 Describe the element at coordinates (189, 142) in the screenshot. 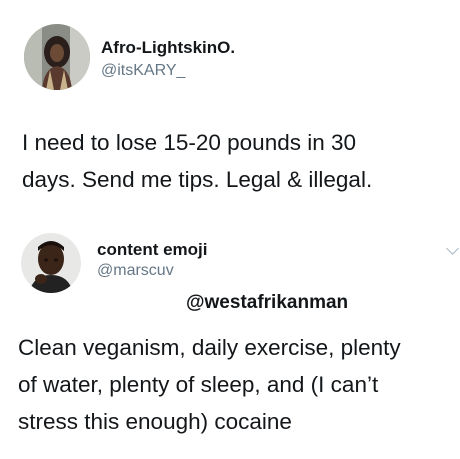

I see `tweet-text-line: I need to lose 15-20 pounds in 30` at that location.